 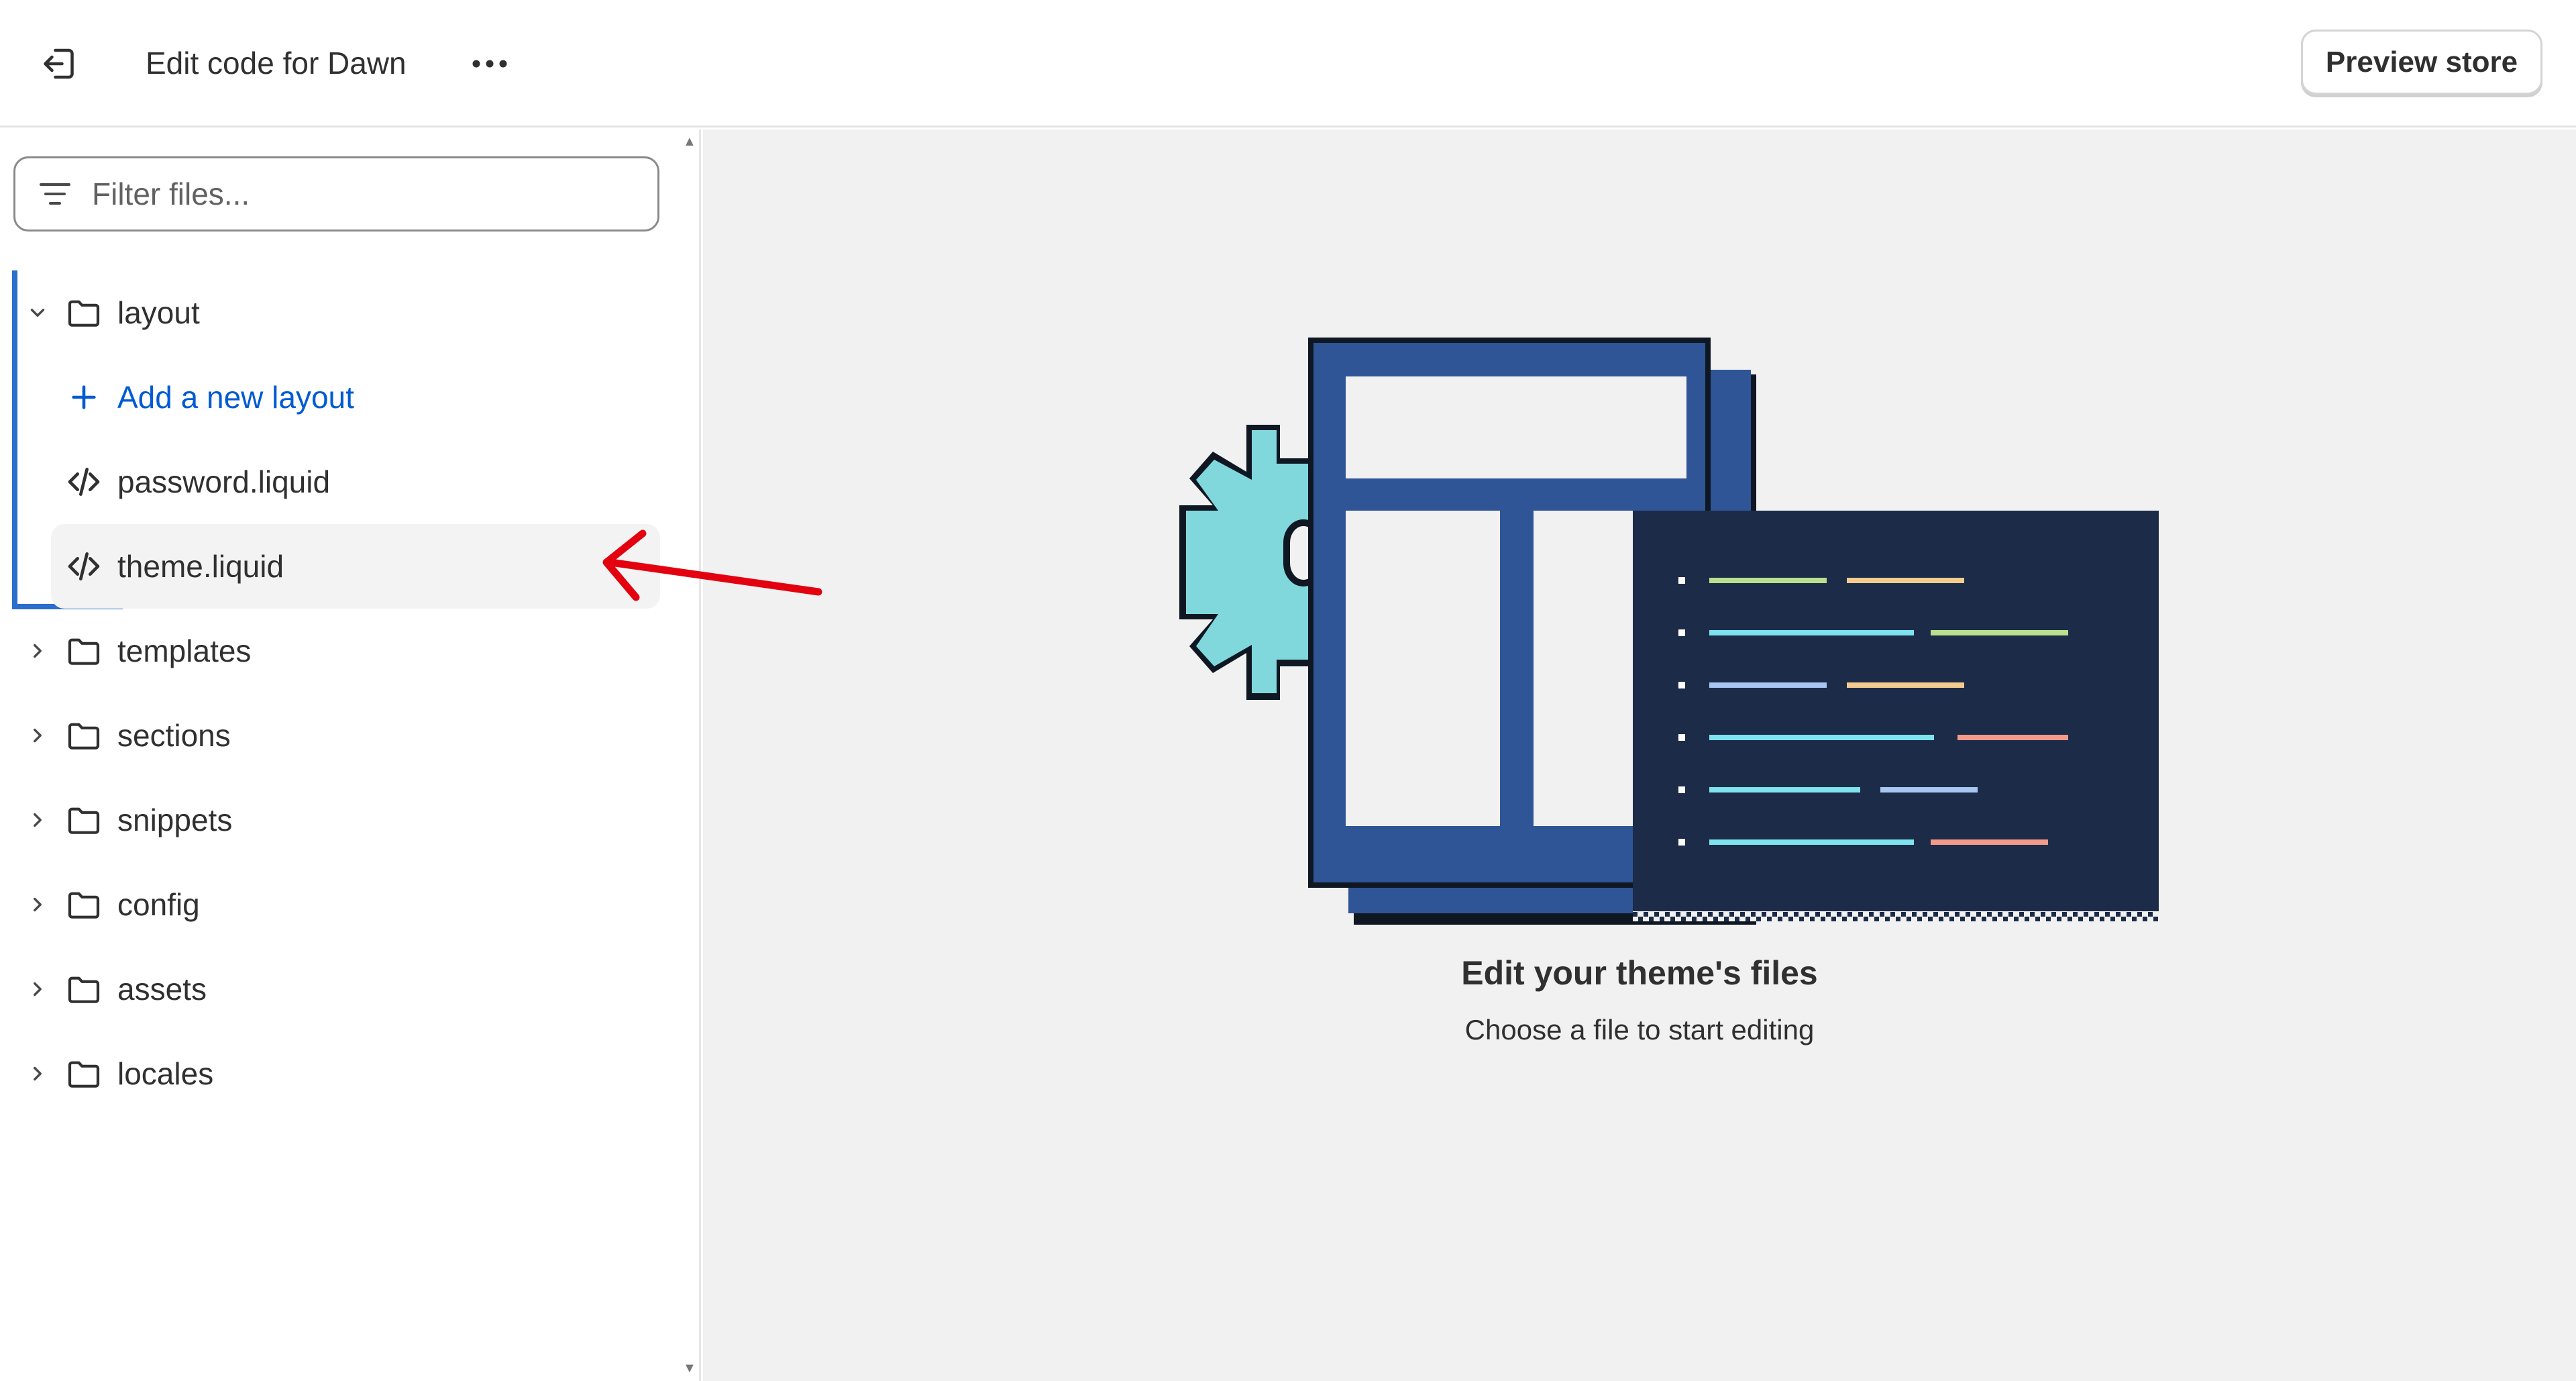 I want to click on file-label: theme.liquid, so click(x=200, y=566).